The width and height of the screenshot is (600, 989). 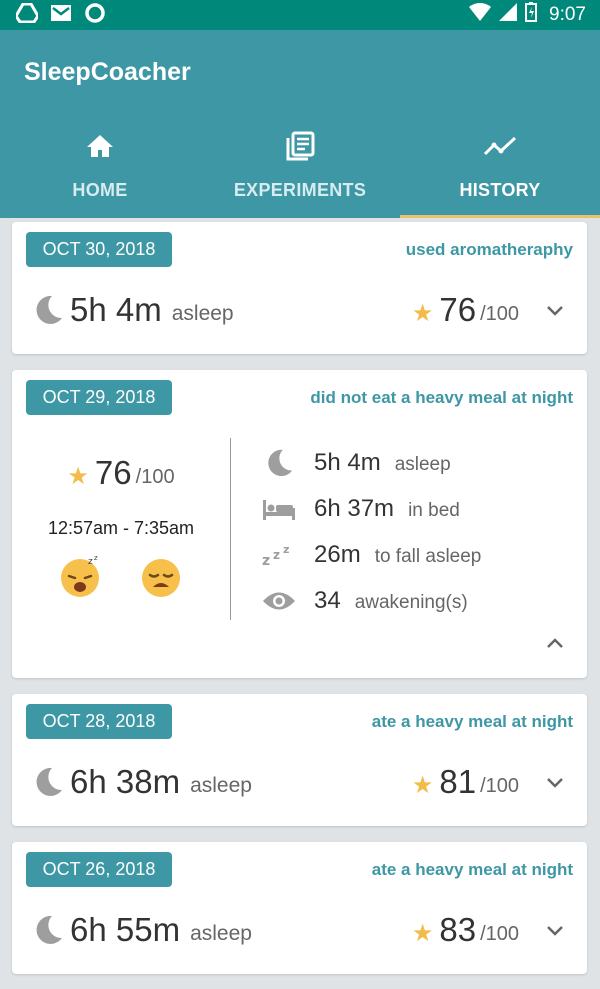 What do you see at coordinates (230, 529) in the screenshot?
I see `divider` at bounding box center [230, 529].